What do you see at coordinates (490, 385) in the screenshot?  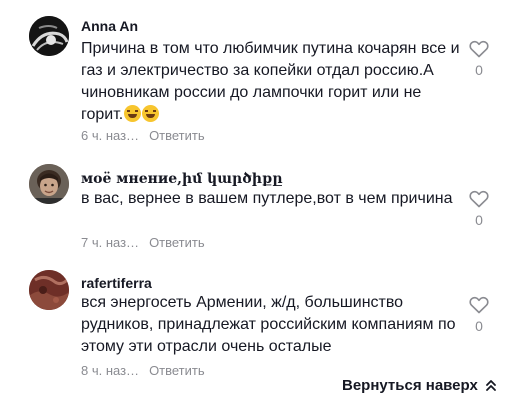 I see `double-chevron-up-icon` at bounding box center [490, 385].